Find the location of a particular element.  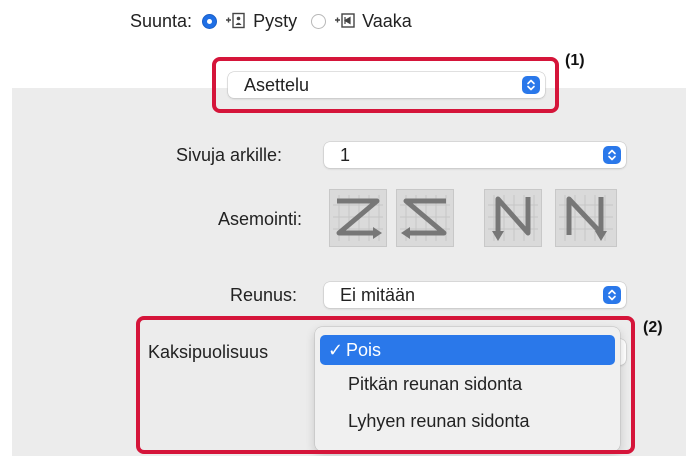

z-order-icon is located at coordinates (358, 218).